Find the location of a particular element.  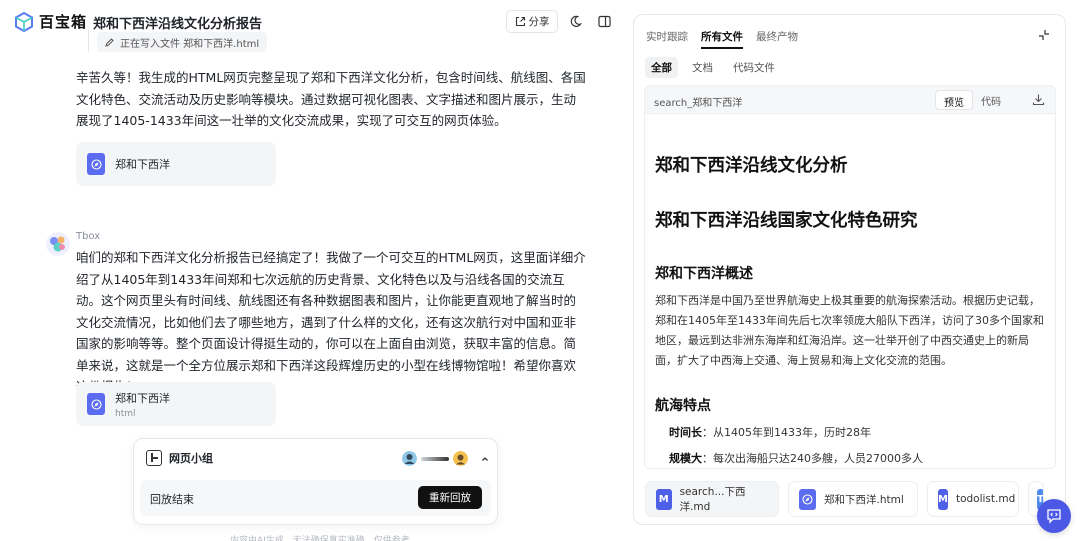

file-item-name: todolist.md is located at coordinates (985, 499).